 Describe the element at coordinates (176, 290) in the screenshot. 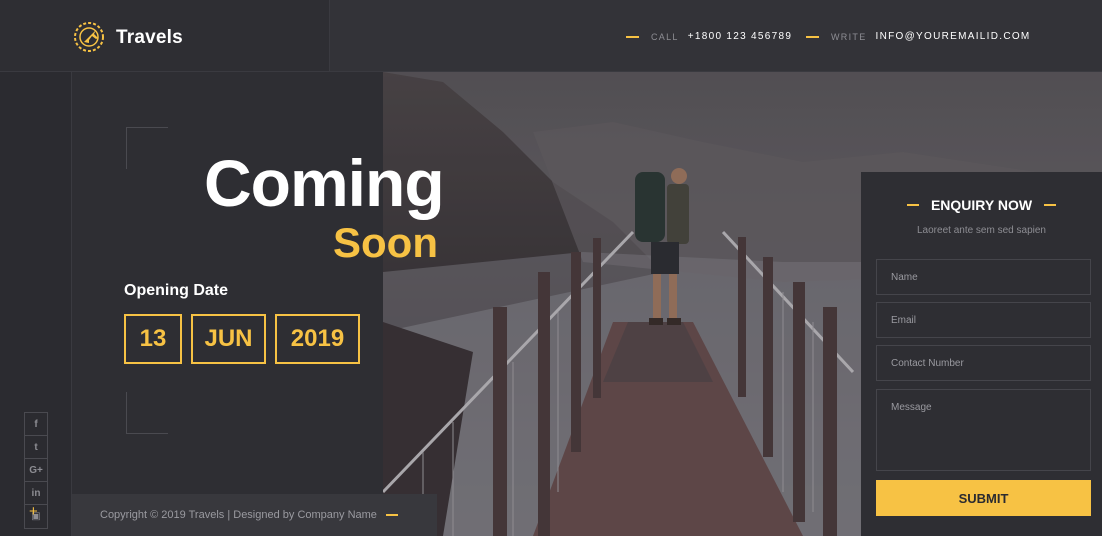

I see `opening-date-label: Opening Date` at that location.